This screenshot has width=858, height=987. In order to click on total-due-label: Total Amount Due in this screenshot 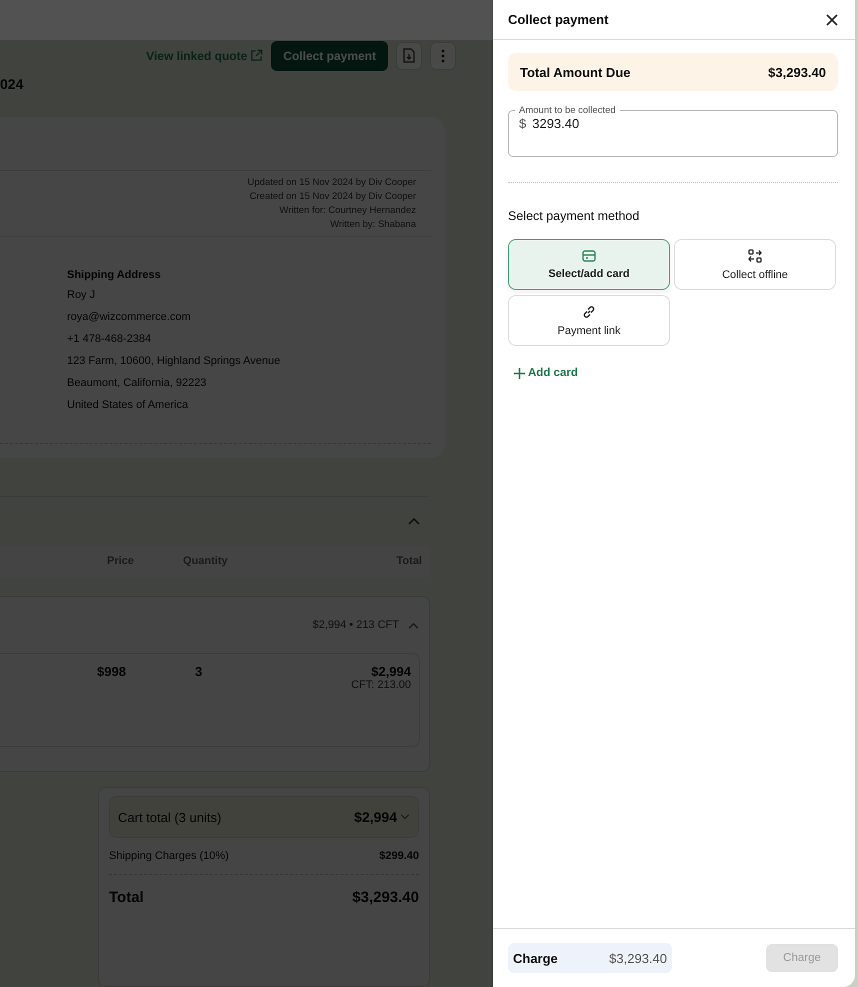, I will do `click(575, 72)`.